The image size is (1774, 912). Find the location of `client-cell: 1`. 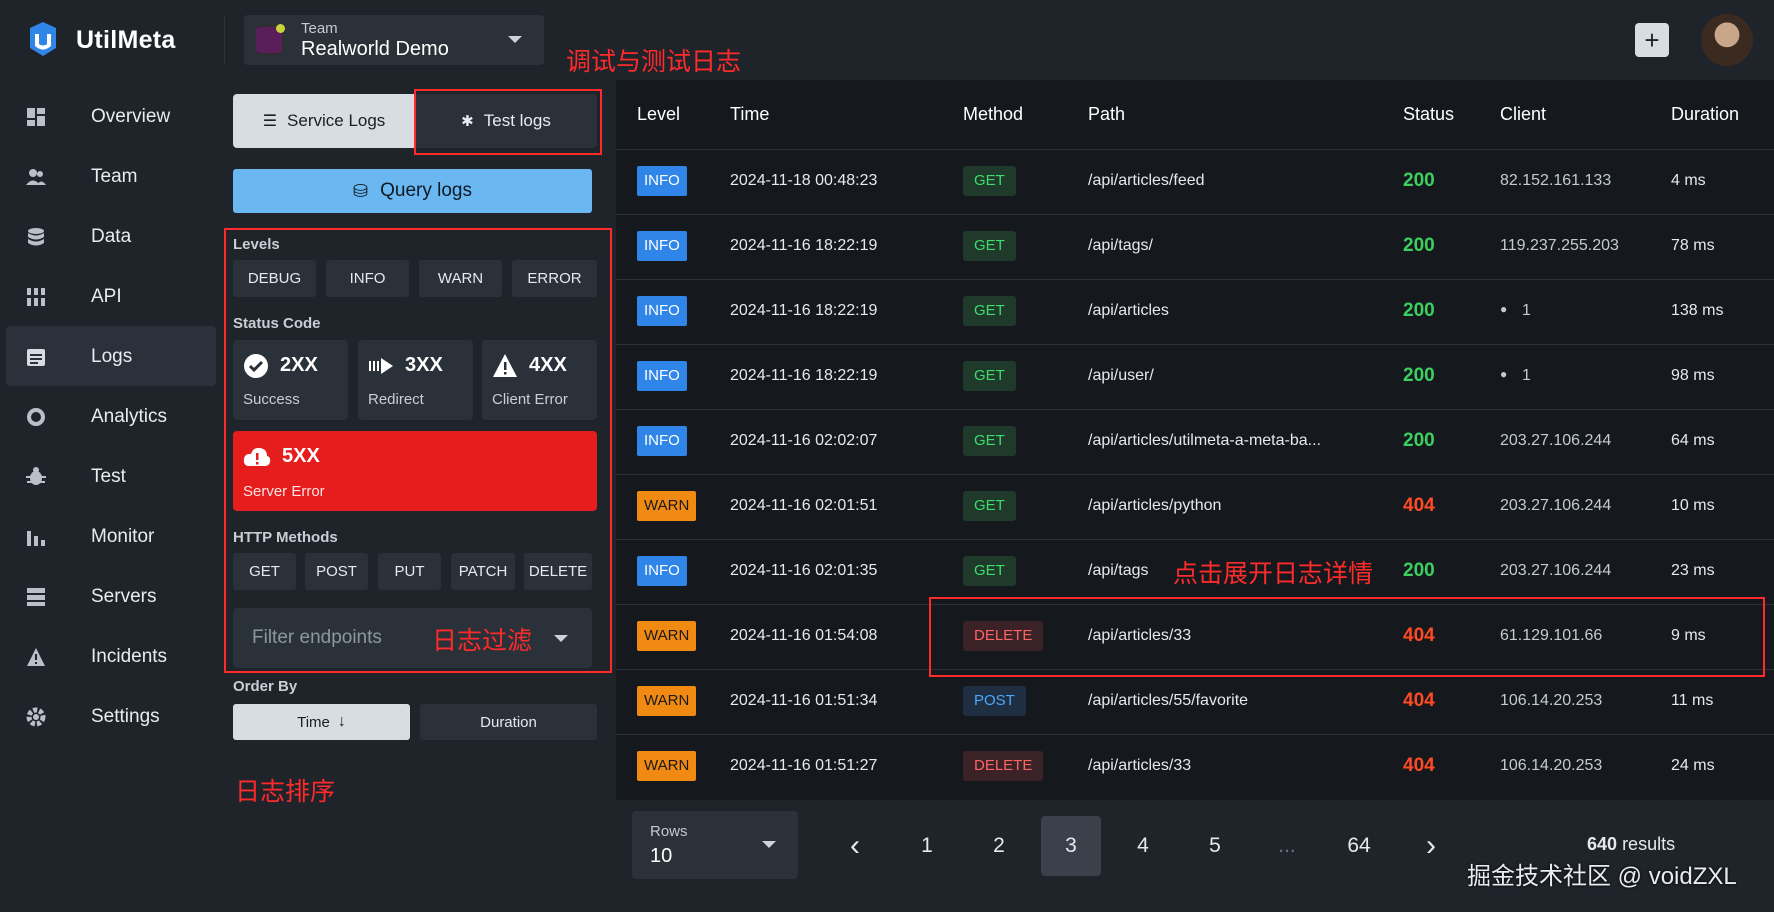

client-cell: 1 is located at coordinates (1526, 310).